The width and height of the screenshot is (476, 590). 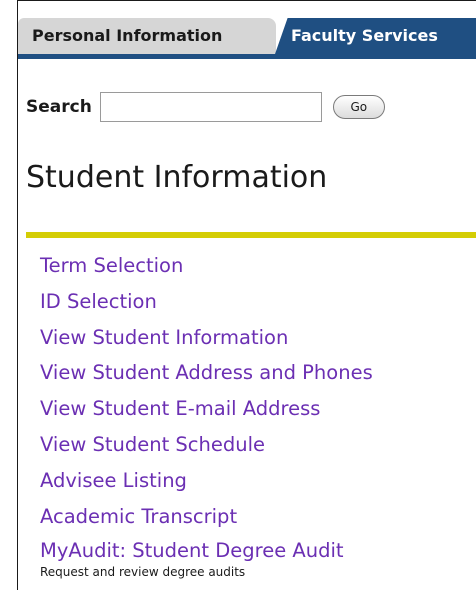 I want to click on search-label: Search, so click(x=59, y=107).